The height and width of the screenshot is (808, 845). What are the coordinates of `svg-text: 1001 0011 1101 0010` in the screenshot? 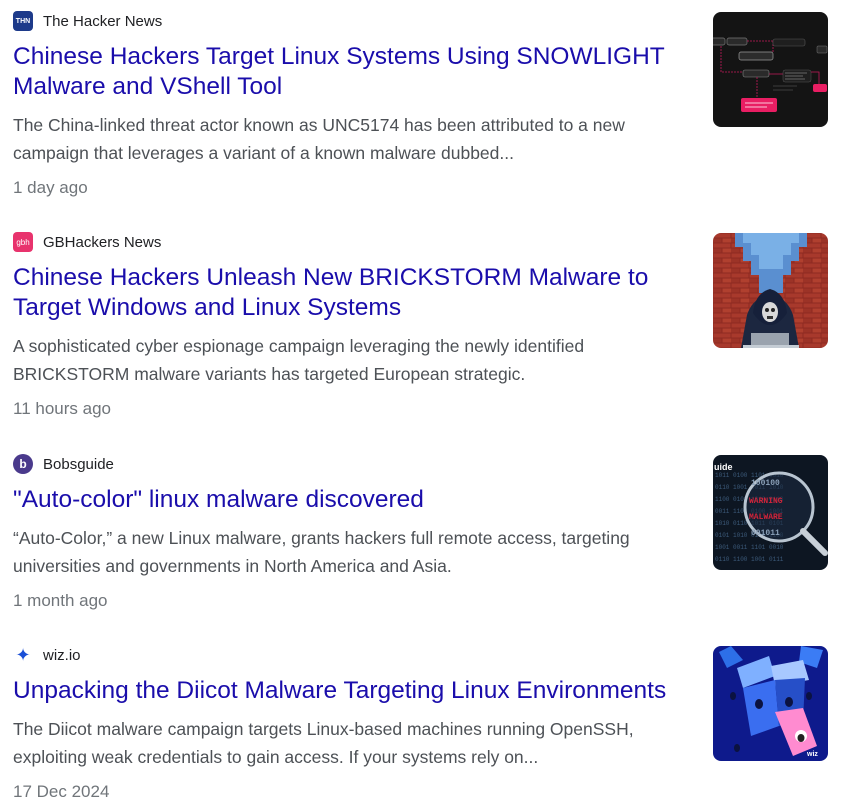 It's located at (749, 547).